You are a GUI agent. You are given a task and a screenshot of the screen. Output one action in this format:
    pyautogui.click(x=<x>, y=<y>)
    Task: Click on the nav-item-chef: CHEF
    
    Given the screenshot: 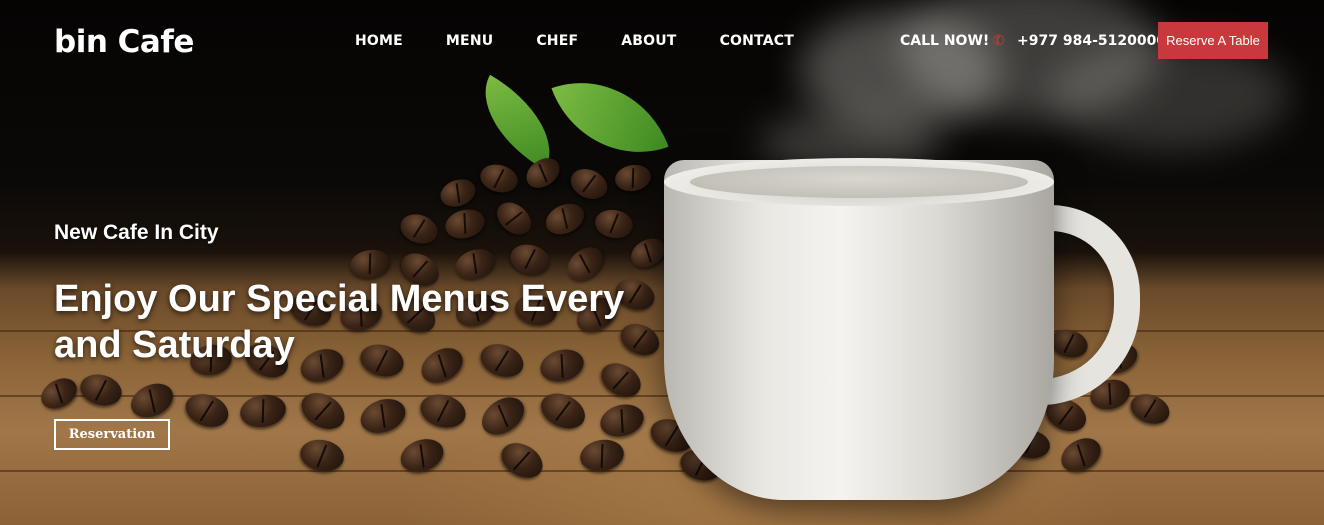 What is the action you would take?
    pyautogui.click(x=557, y=41)
    